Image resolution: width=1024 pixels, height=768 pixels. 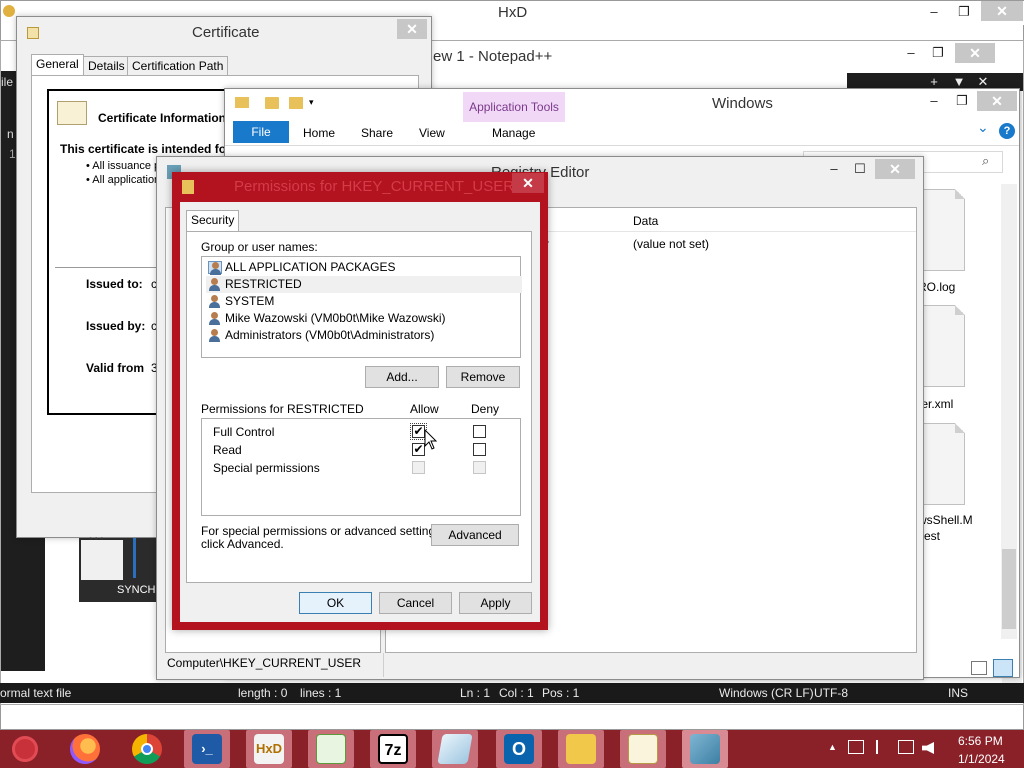 I want to click on explorer-maximize-button: ❐, so click(x=962, y=101).